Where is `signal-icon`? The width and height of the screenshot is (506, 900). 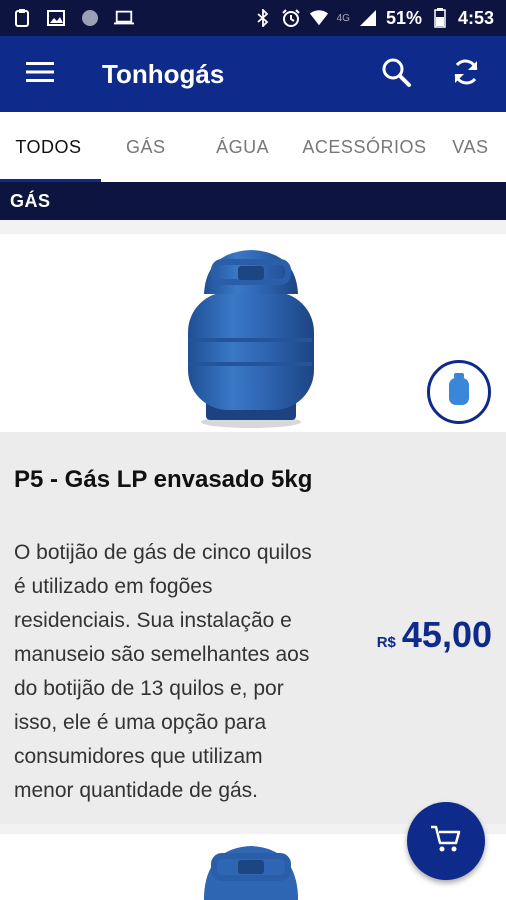
signal-icon is located at coordinates (368, 18).